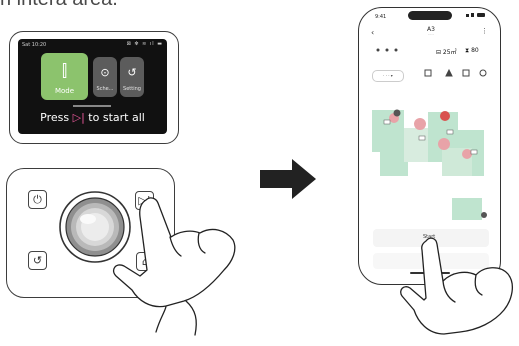  What do you see at coordinates (455, 72) in the screenshot?
I see `map-tool-icons` at bounding box center [455, 72].